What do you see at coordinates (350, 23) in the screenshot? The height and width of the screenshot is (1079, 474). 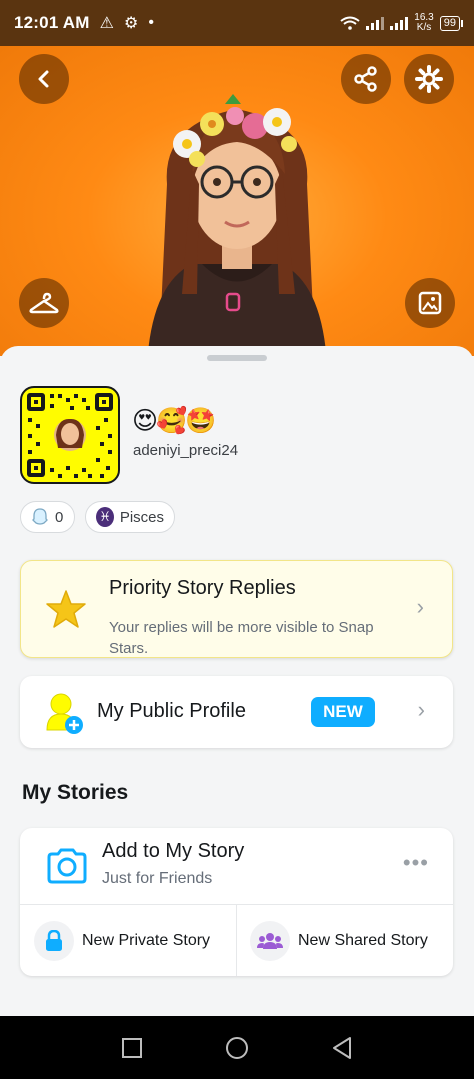 I see `wifi-icon` at bounding box center [350, 23].